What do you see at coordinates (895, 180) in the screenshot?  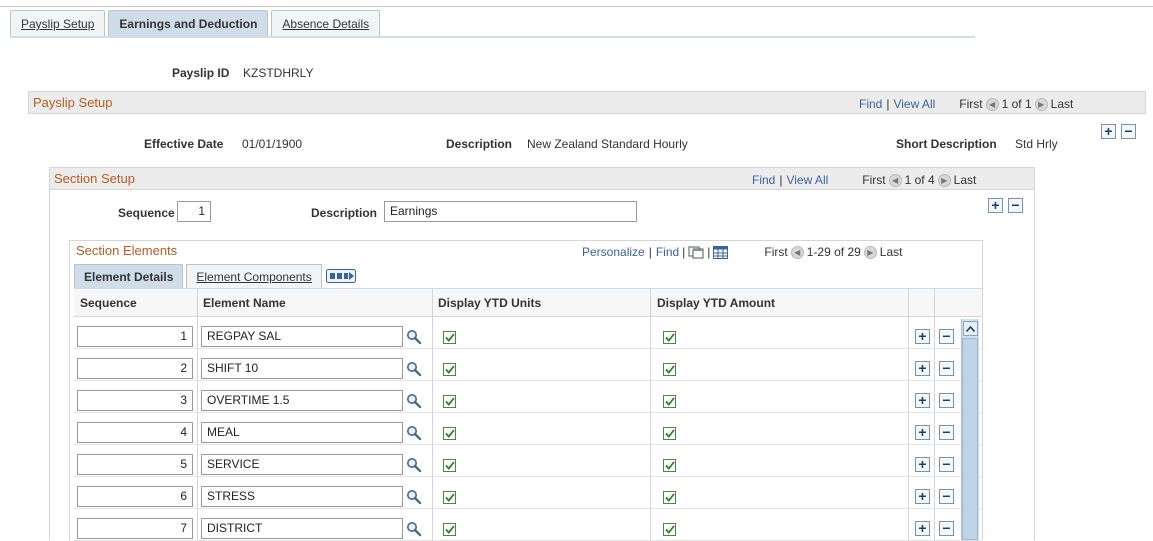 I see `section-prev-icon: ◀` at bounding box center [895, 180].